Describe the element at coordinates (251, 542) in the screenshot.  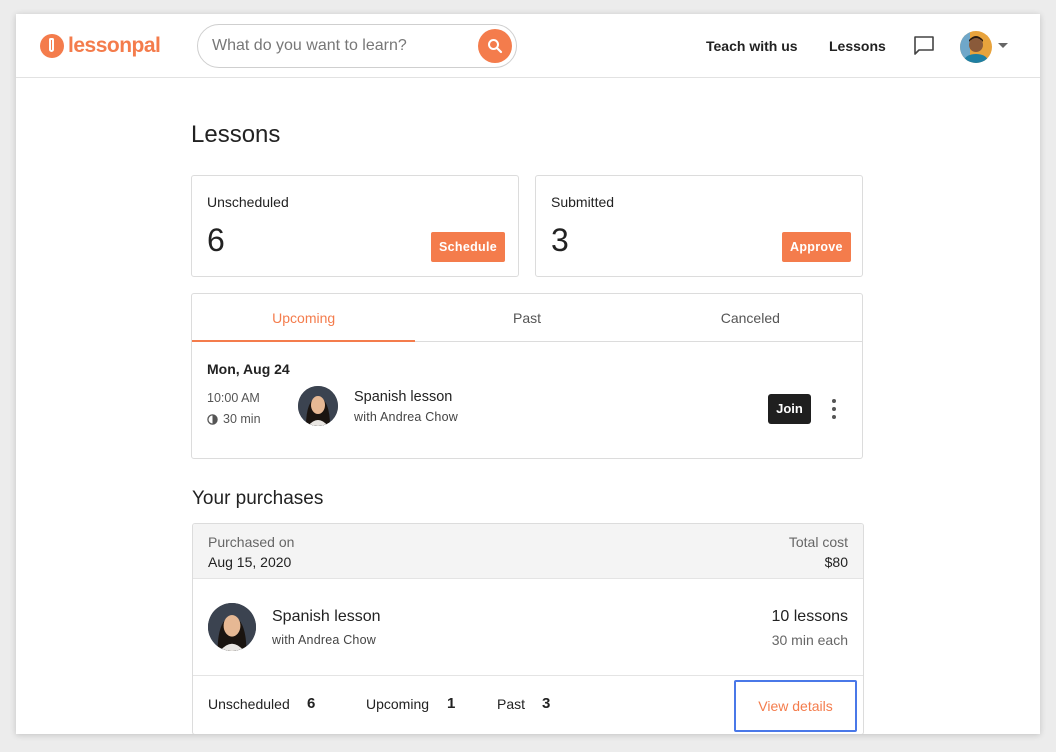
I see `purchased-on-label: Purchased on` at that location.